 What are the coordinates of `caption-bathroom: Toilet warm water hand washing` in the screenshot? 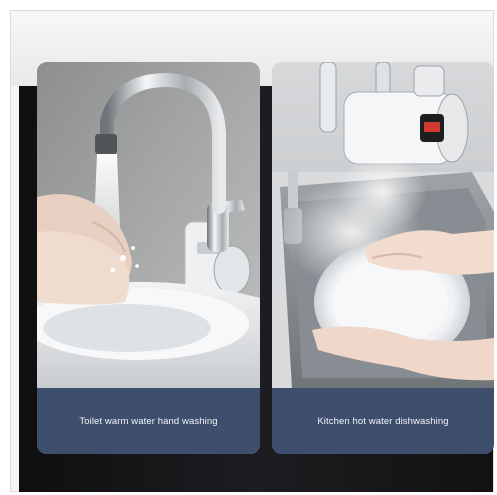 It's located at (148, 421).